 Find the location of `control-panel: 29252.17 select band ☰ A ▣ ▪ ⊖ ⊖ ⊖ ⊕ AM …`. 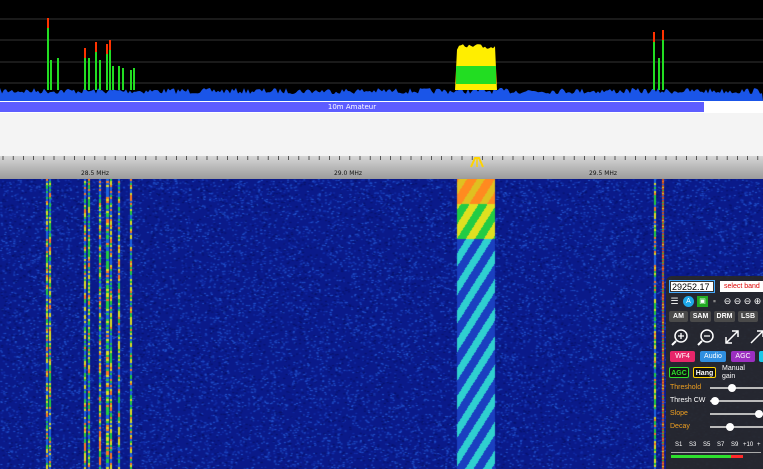

control-panel: 29252.17 select band ☰ A ▣ ▪ ⊖ ⊖ ⊖ ⊕ AM … is located at coordinates (714, 372).